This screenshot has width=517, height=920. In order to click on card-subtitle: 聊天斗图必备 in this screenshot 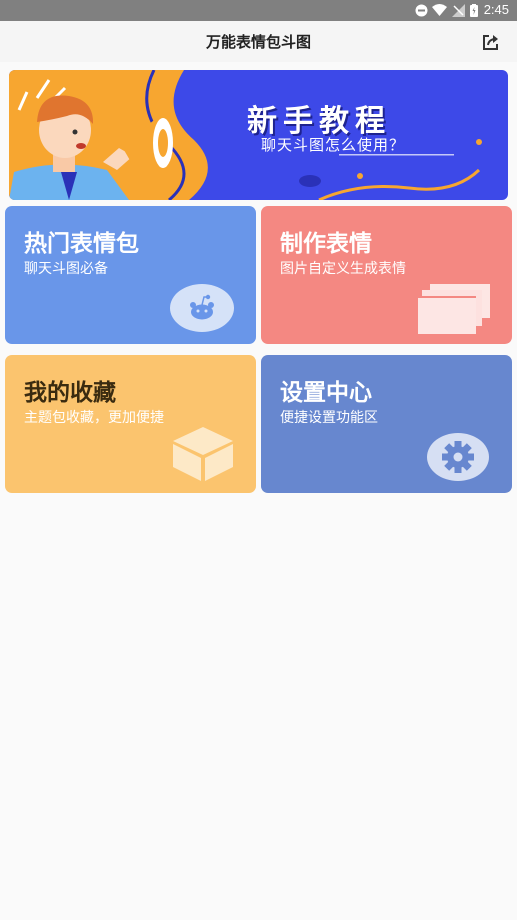, I will do `click(66, 269)`.